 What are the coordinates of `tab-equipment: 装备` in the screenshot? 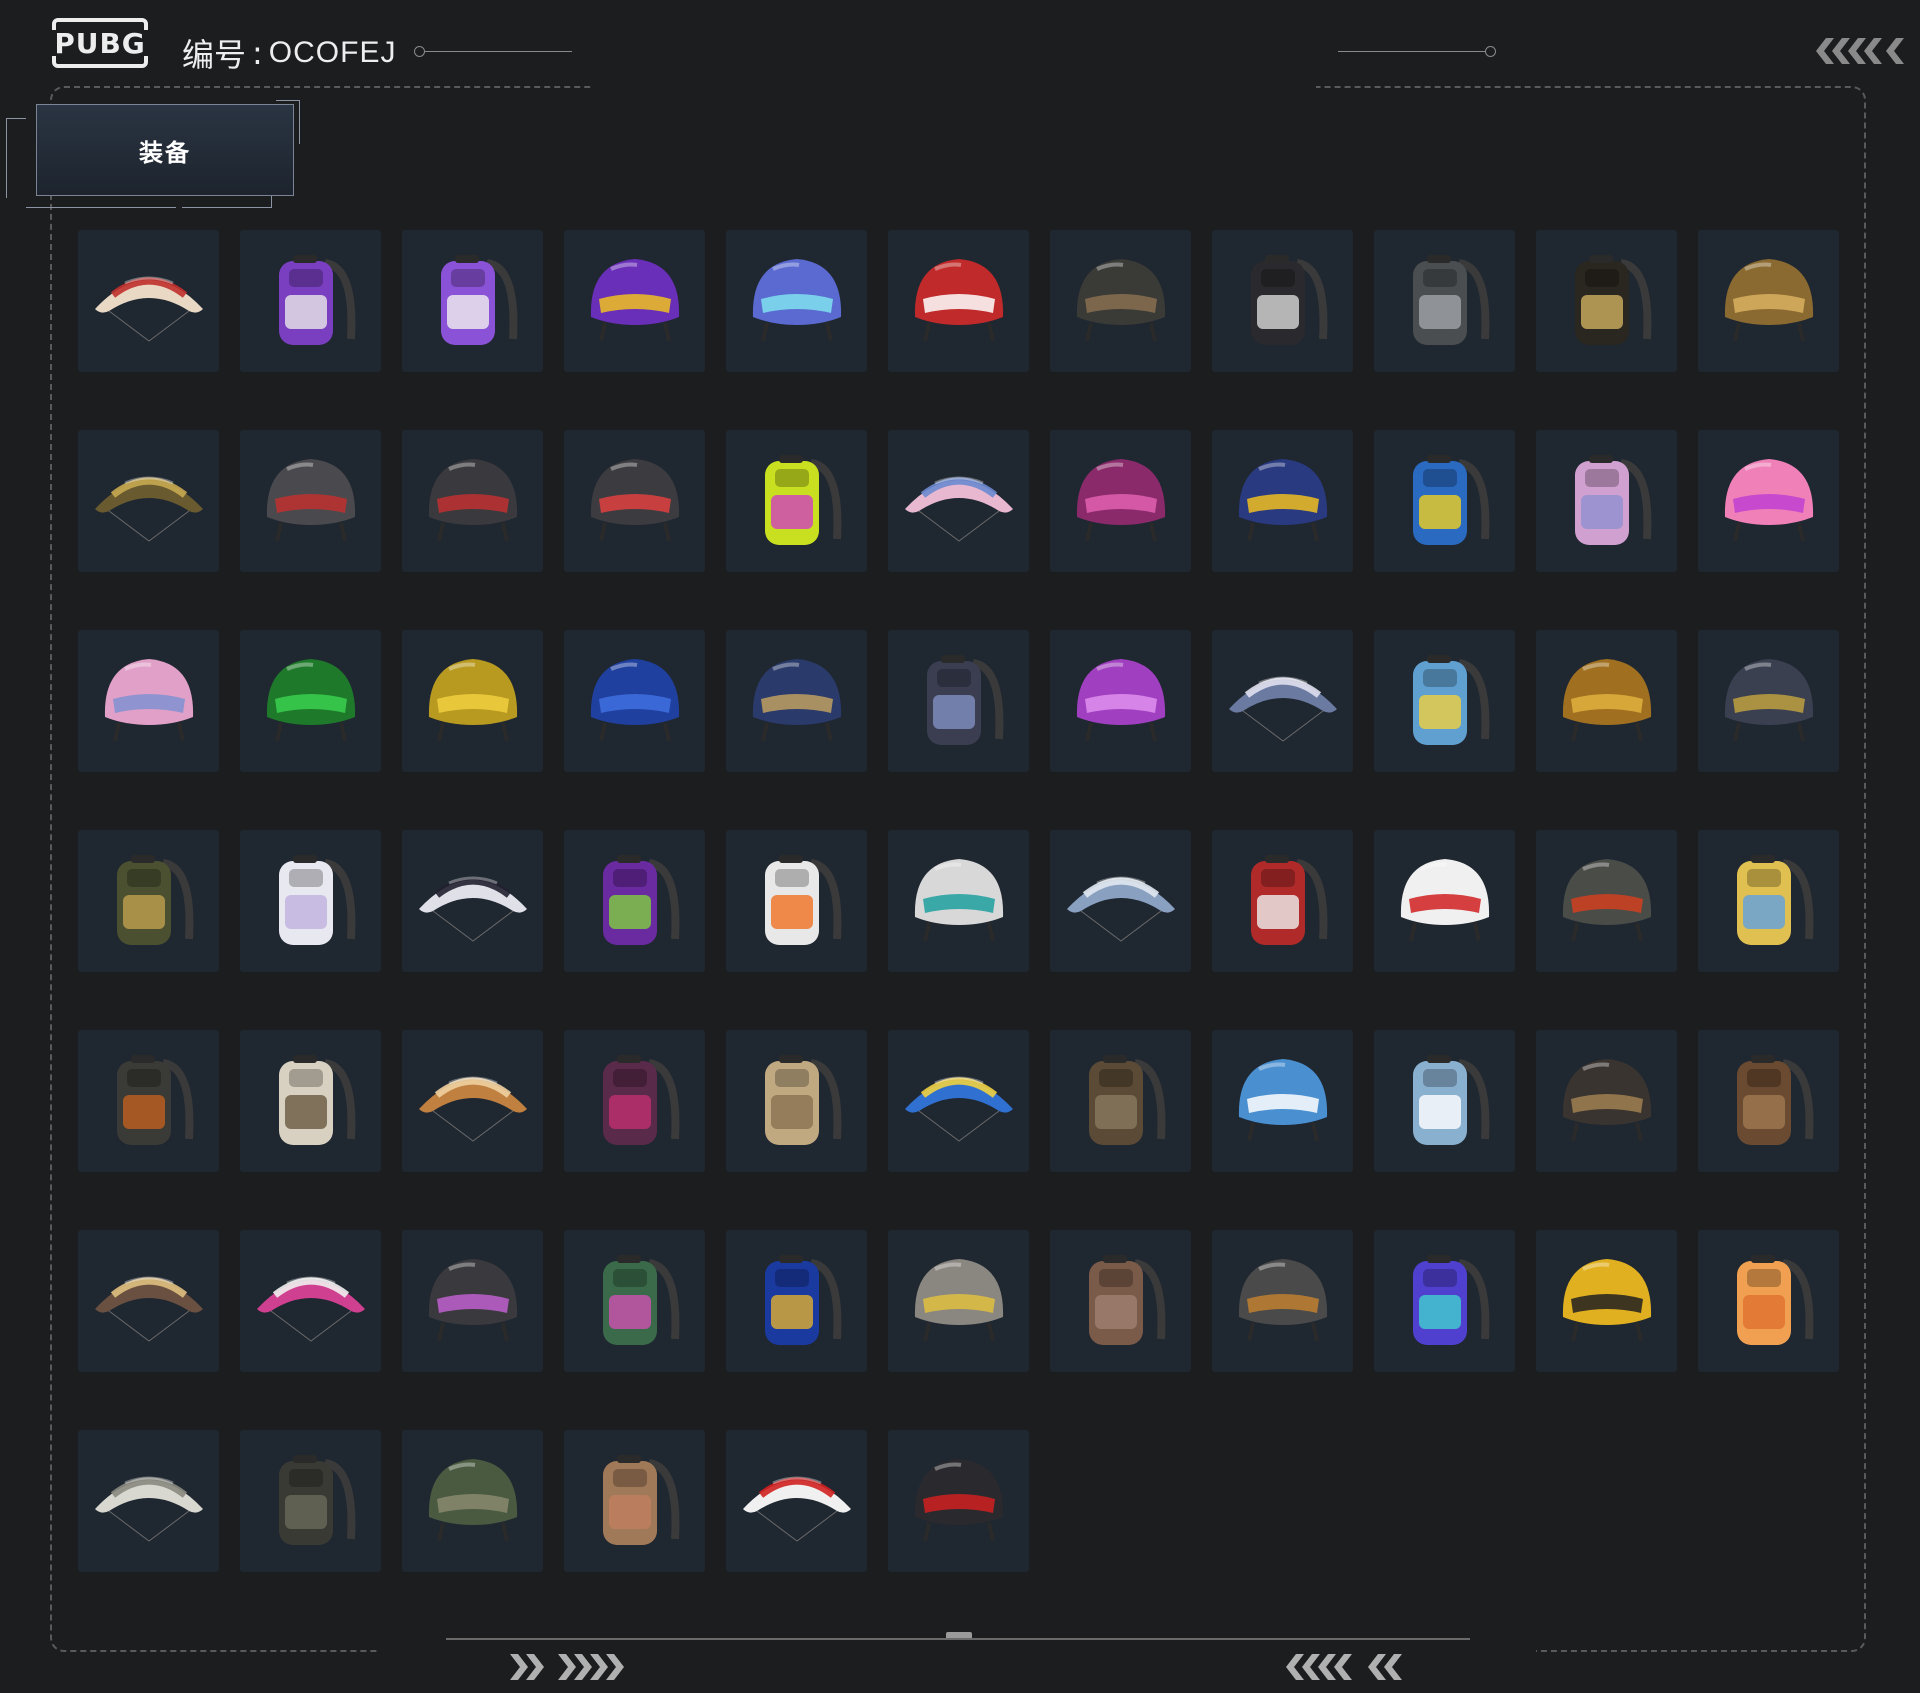 It's located at (165, 150).